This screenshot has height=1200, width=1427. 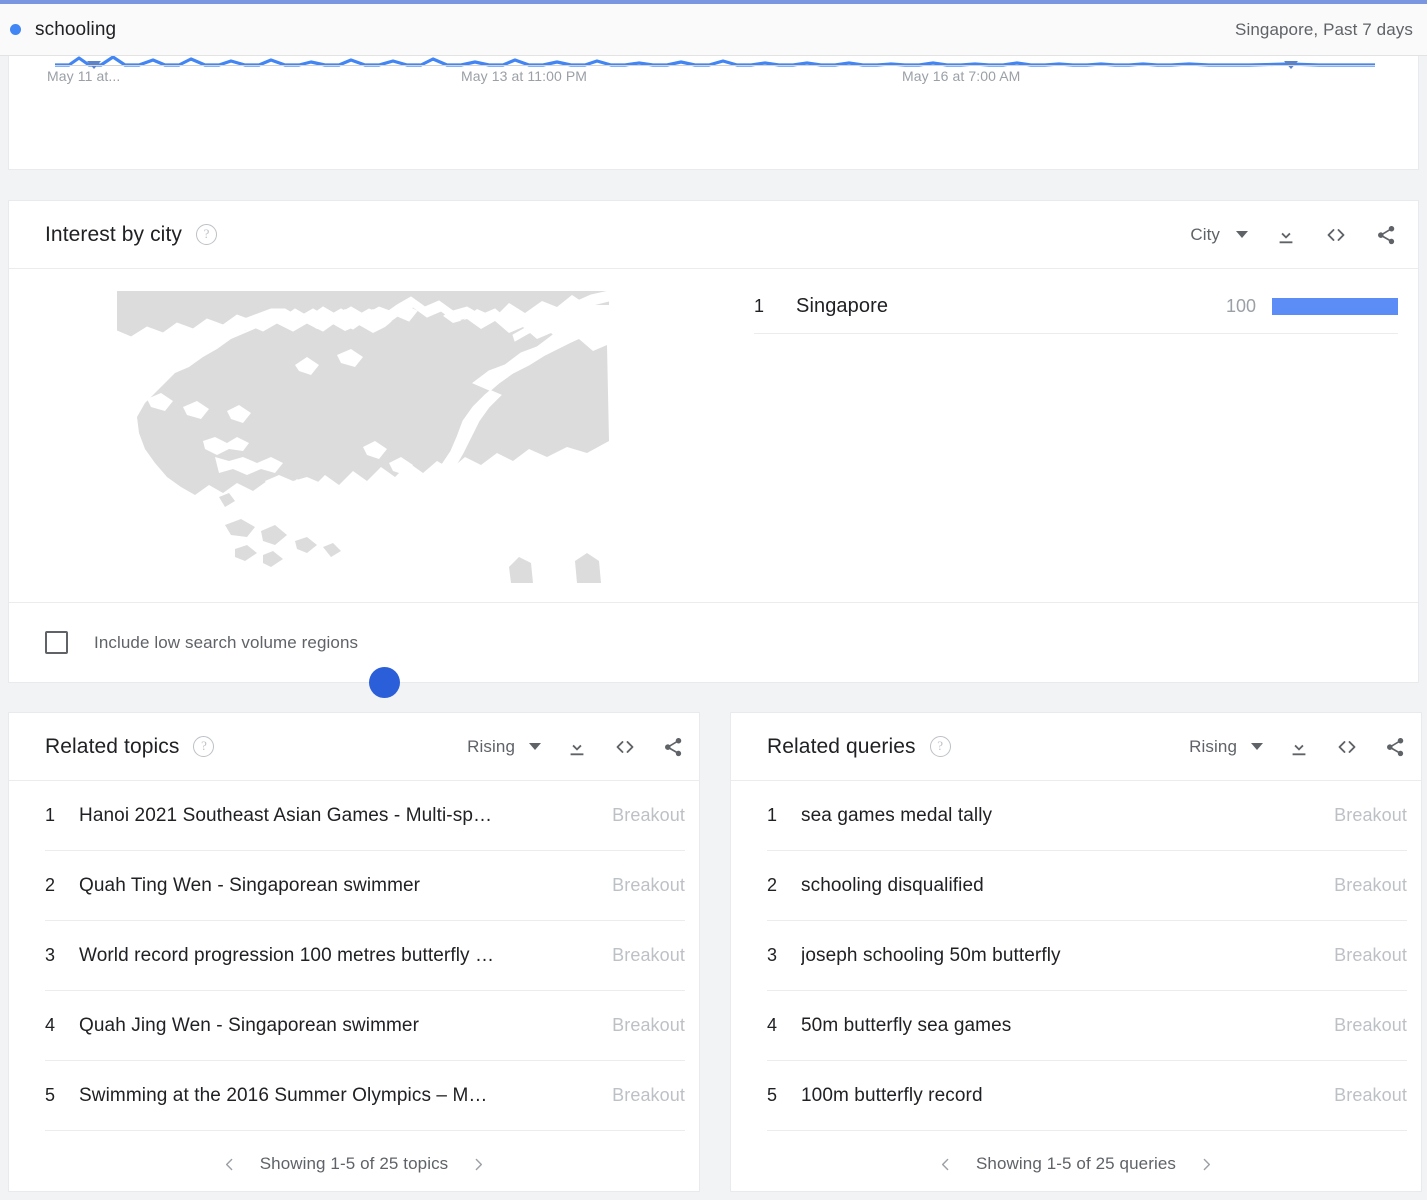 What do you see at coordinates (1324, 29) in the screenshot?
I see `scope-label: Singapore, Past 7 days` at bounding box center [1324, 29].